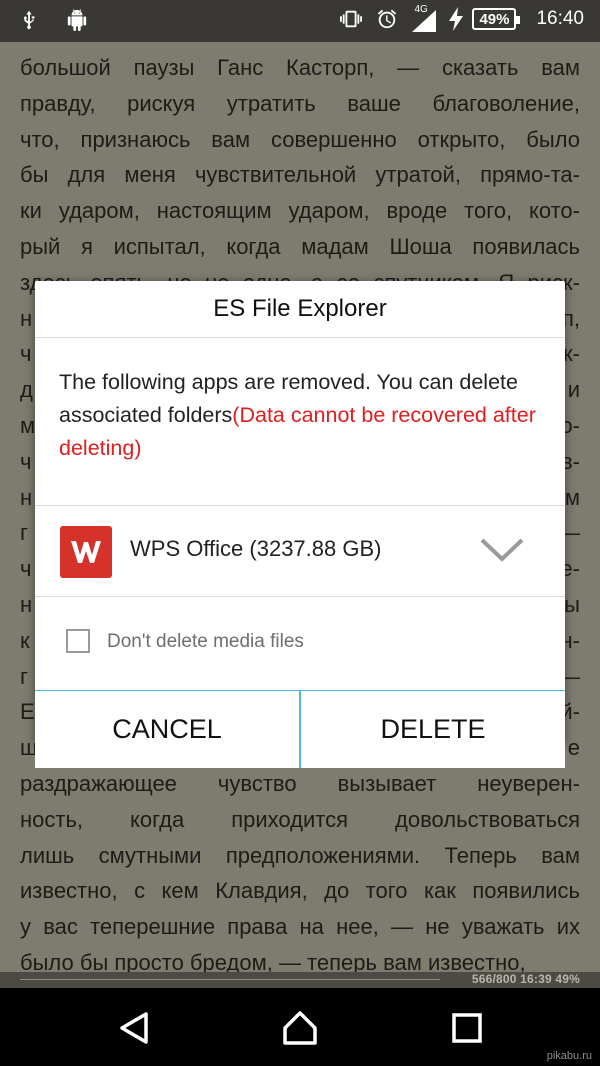 This screenshot has width=600, height=1066. Describe the element at coordinates (456, 19) in the screenshot. I see `charging-icon` at that location.